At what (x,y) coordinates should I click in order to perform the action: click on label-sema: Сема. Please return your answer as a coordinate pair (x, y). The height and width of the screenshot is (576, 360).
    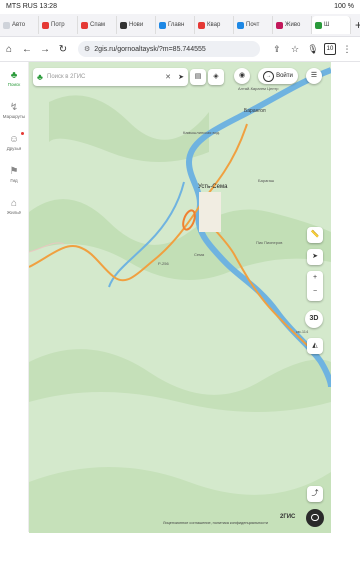
    Looking at the image, I should click on (199, 254).